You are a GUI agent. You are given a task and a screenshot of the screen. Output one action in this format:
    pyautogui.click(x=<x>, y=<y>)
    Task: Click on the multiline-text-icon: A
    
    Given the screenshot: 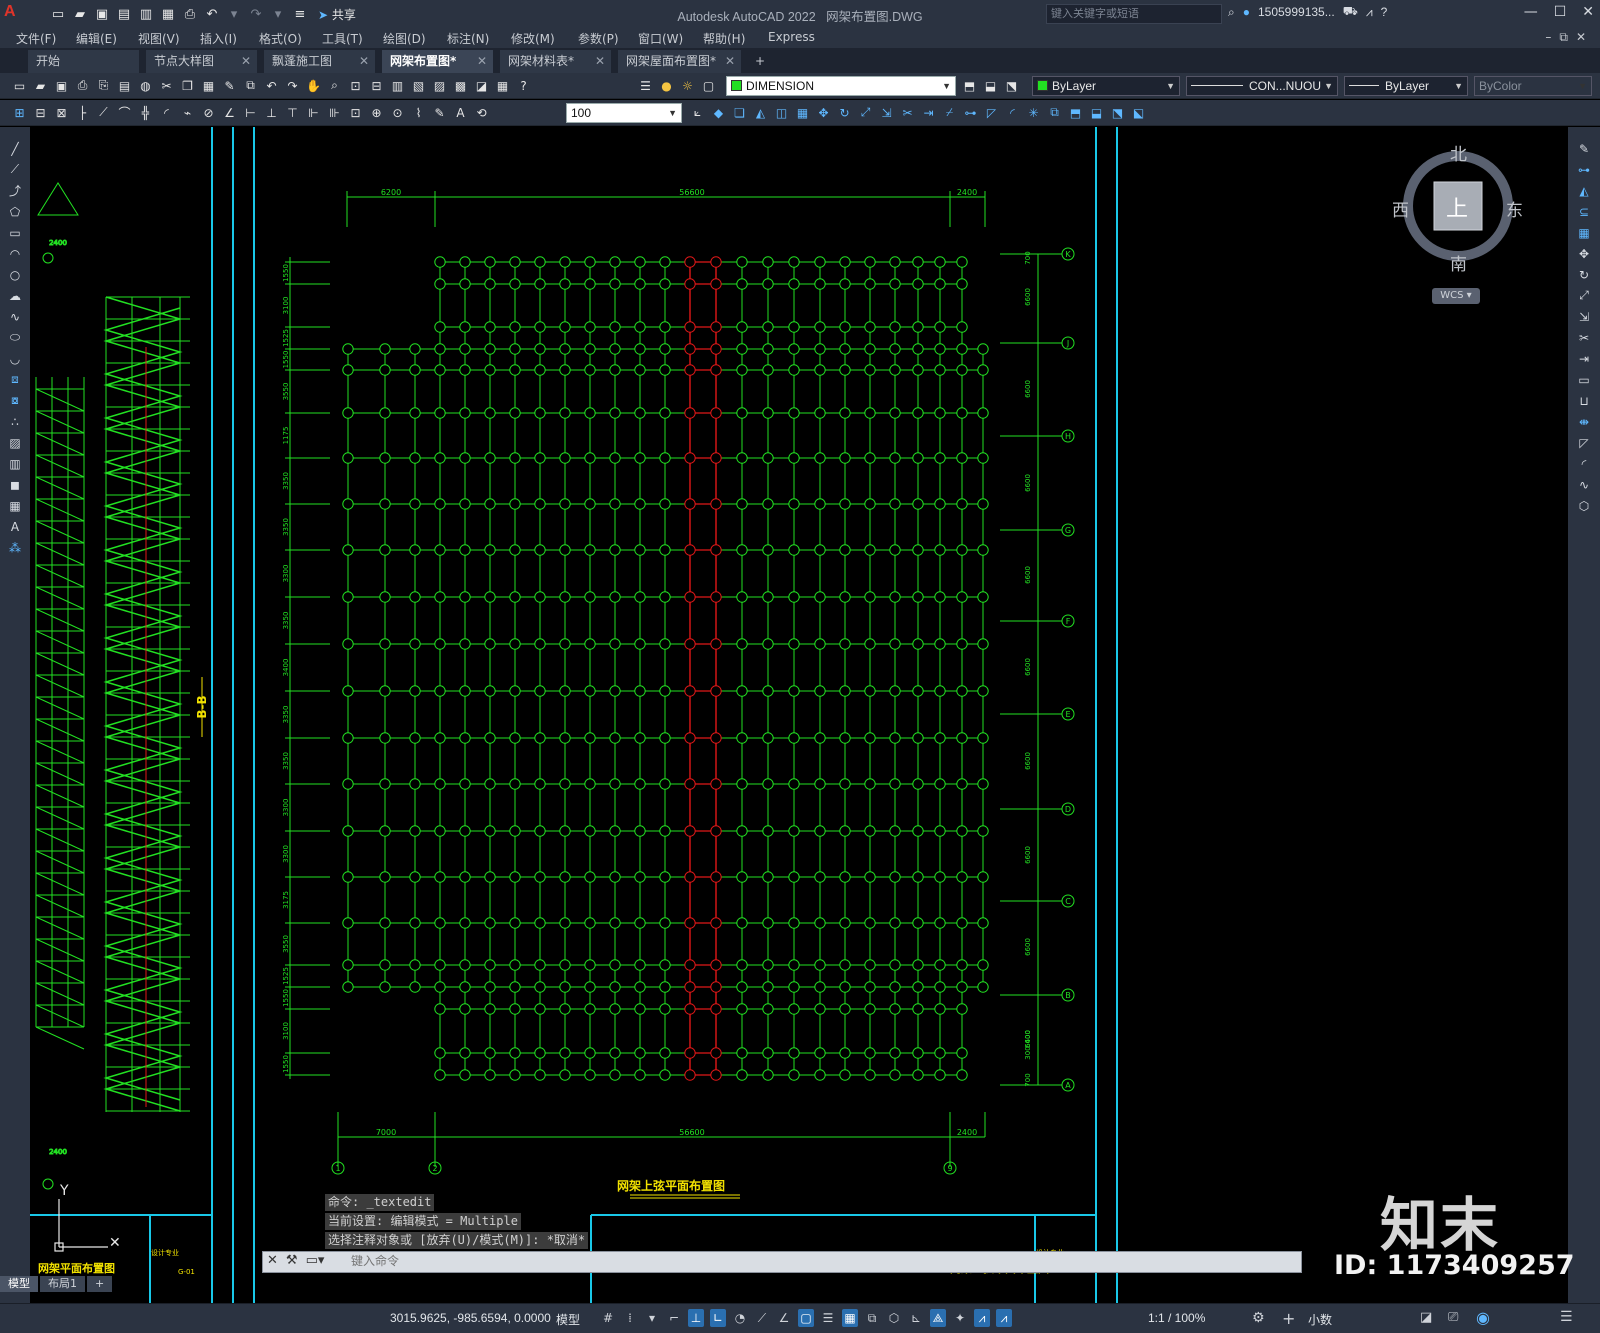 What is the action you would take?
    pyautogui.click(x=15, y=526)
    